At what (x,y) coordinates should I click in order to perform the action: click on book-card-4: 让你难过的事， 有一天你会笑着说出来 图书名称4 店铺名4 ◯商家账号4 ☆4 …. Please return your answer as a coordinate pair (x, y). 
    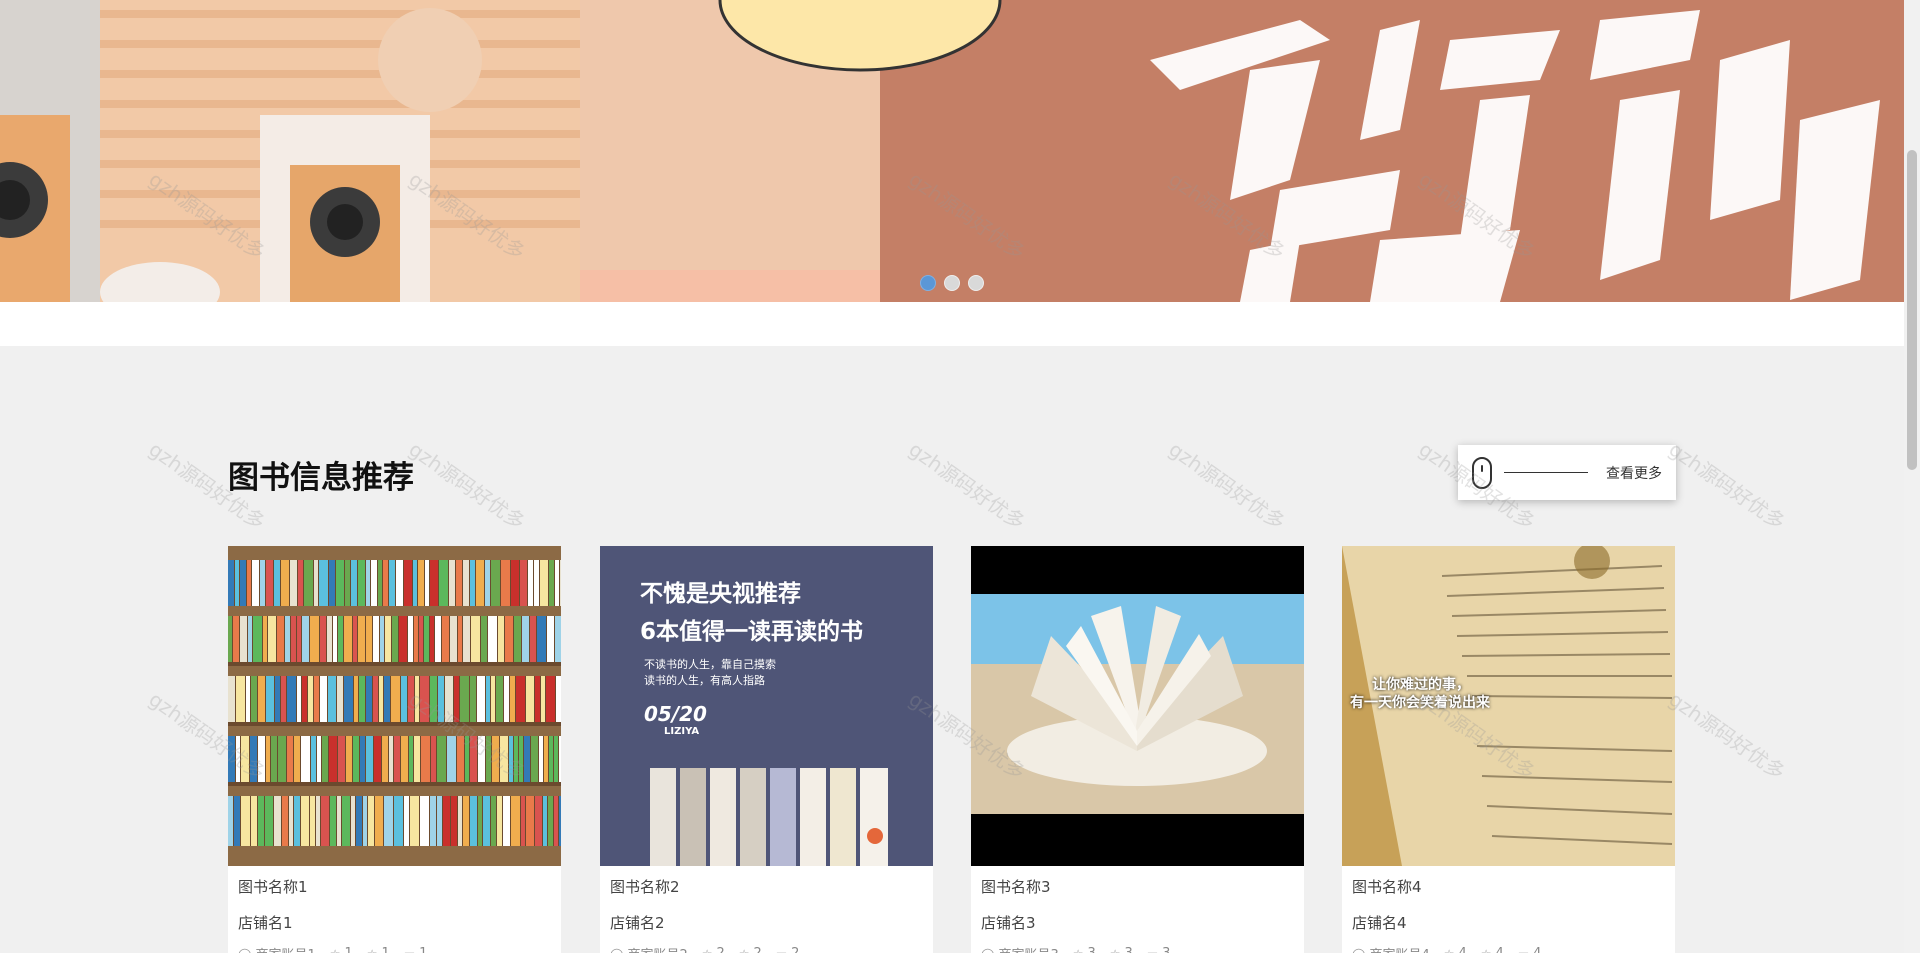
    Looking at the image, I should click on (1508, 749).